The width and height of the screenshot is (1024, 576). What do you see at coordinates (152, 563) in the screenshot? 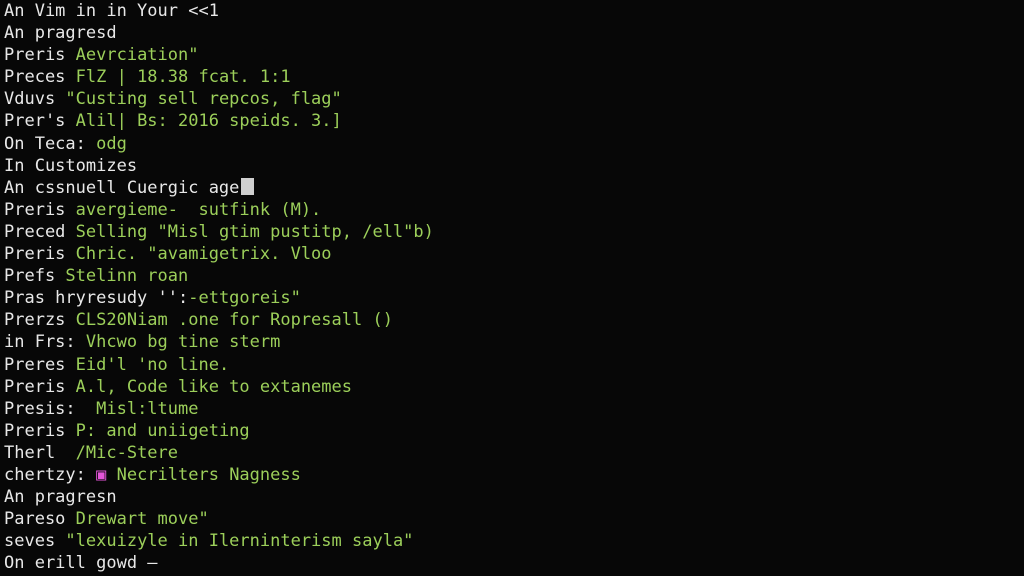
I see `line-output: —` at bounding box center [152, 563].